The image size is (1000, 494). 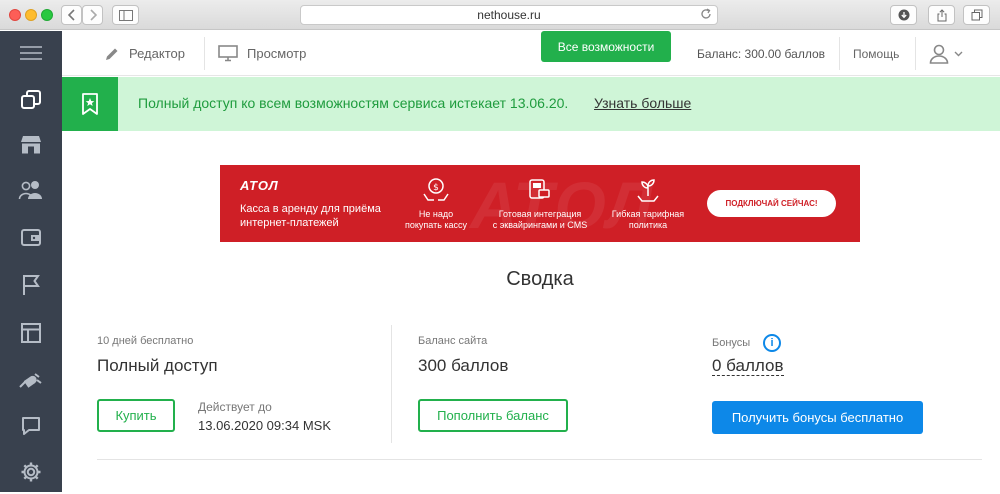 I want to click on flag-icon, so click(x=31, y=285).